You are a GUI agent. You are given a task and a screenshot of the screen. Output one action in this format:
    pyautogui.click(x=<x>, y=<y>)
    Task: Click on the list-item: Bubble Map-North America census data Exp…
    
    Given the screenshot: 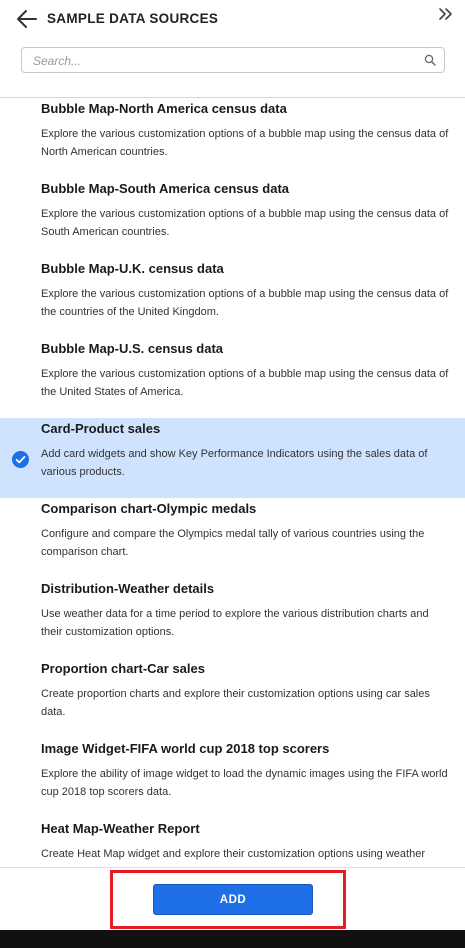 What is the action you would take?
    pyautogui.click(x=232, y=138)
    